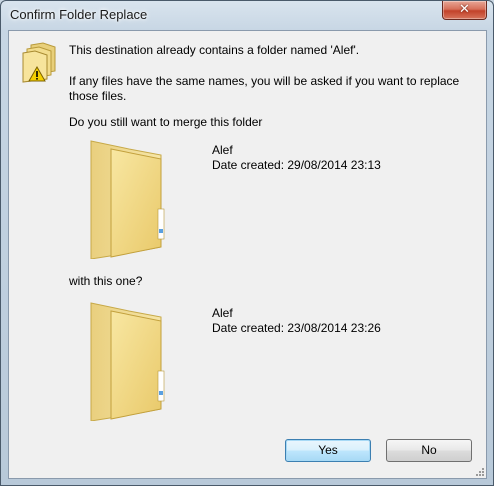 The width and height of the screenshot is (494, 486). What do you see at coordinates (296, 165) in the screenshot?
I see `source-folder-date: Date created: 29/08/2014 23:13` at bounding box center [296, 165].